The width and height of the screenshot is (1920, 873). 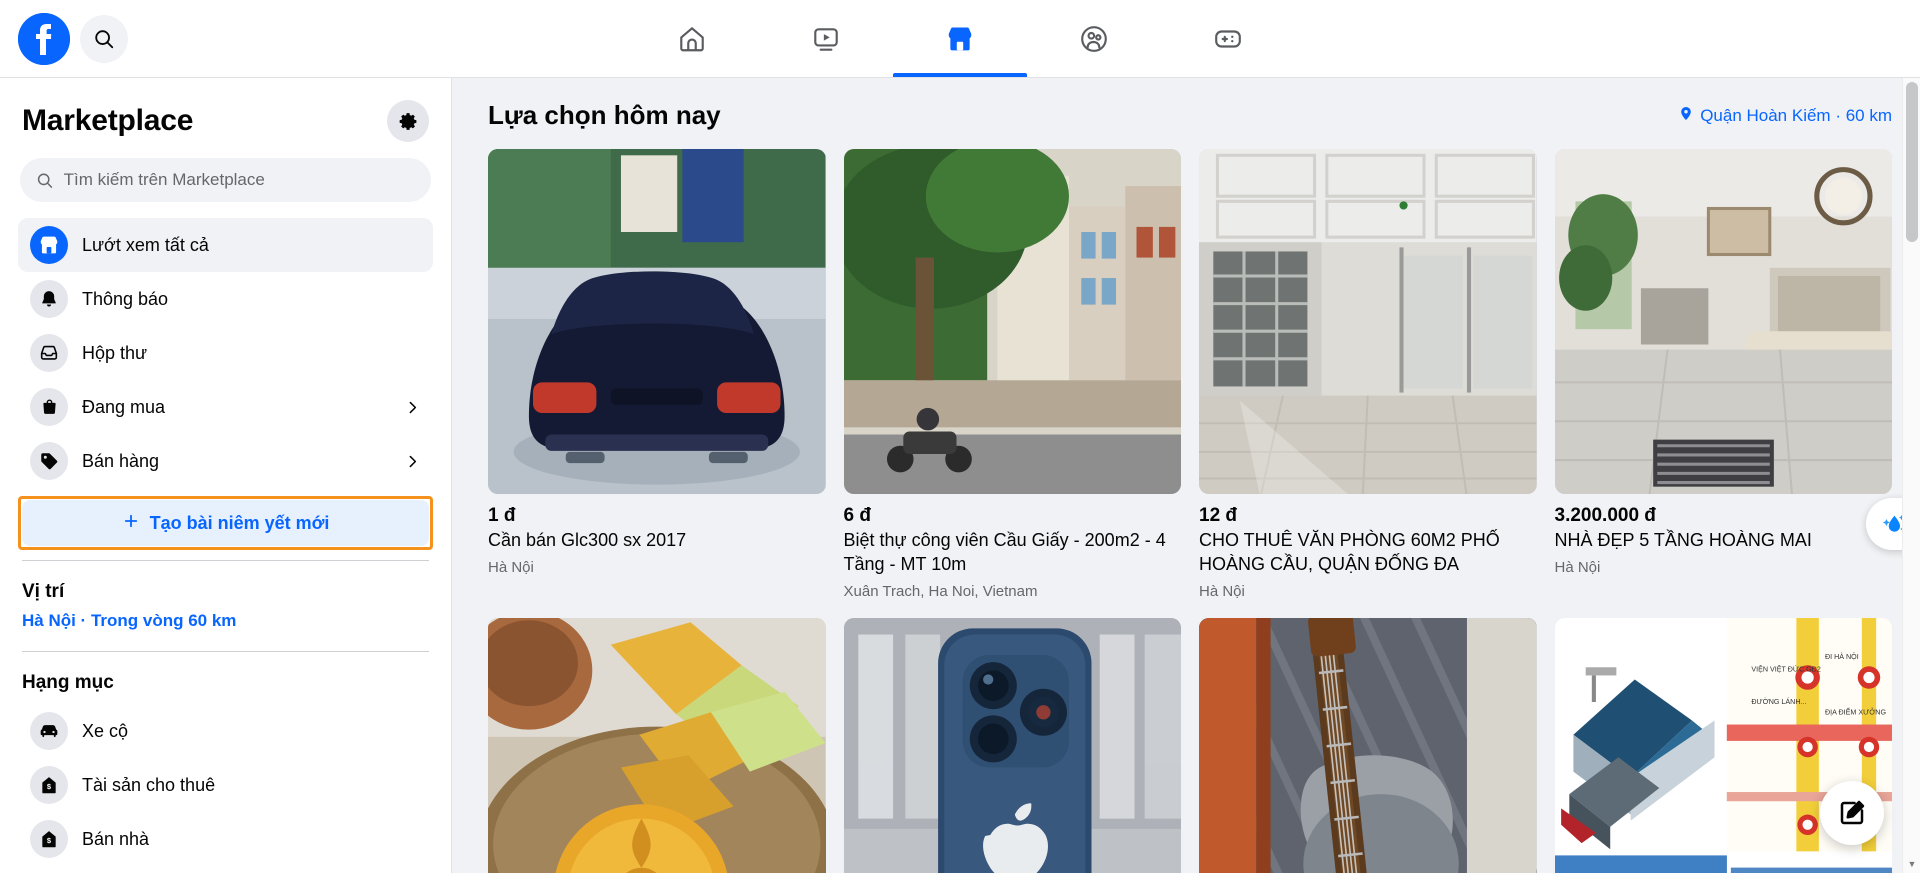 I want to click on home-icon, so click(x=692, y=38).